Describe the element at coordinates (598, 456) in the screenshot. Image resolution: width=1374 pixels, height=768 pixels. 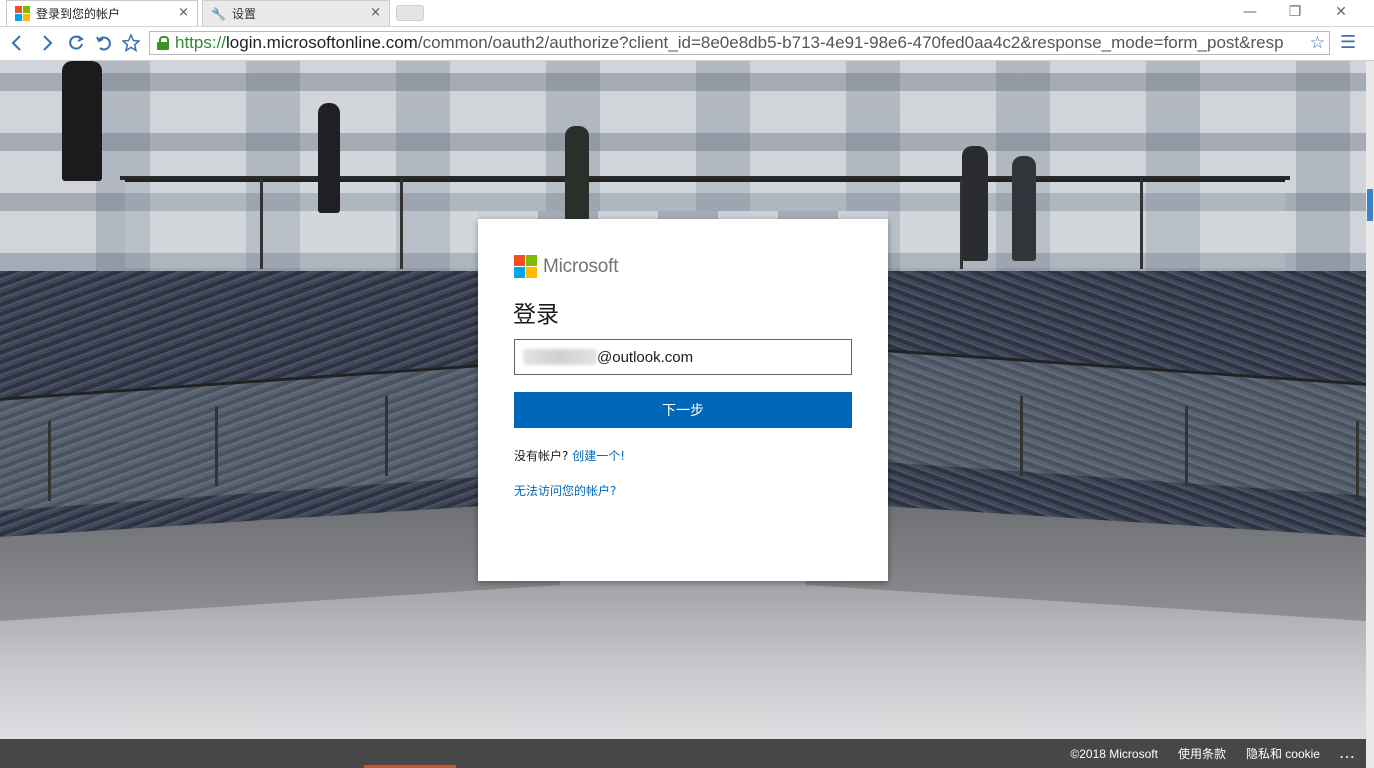
I see `create-account-link: 创建一个!` at that location.